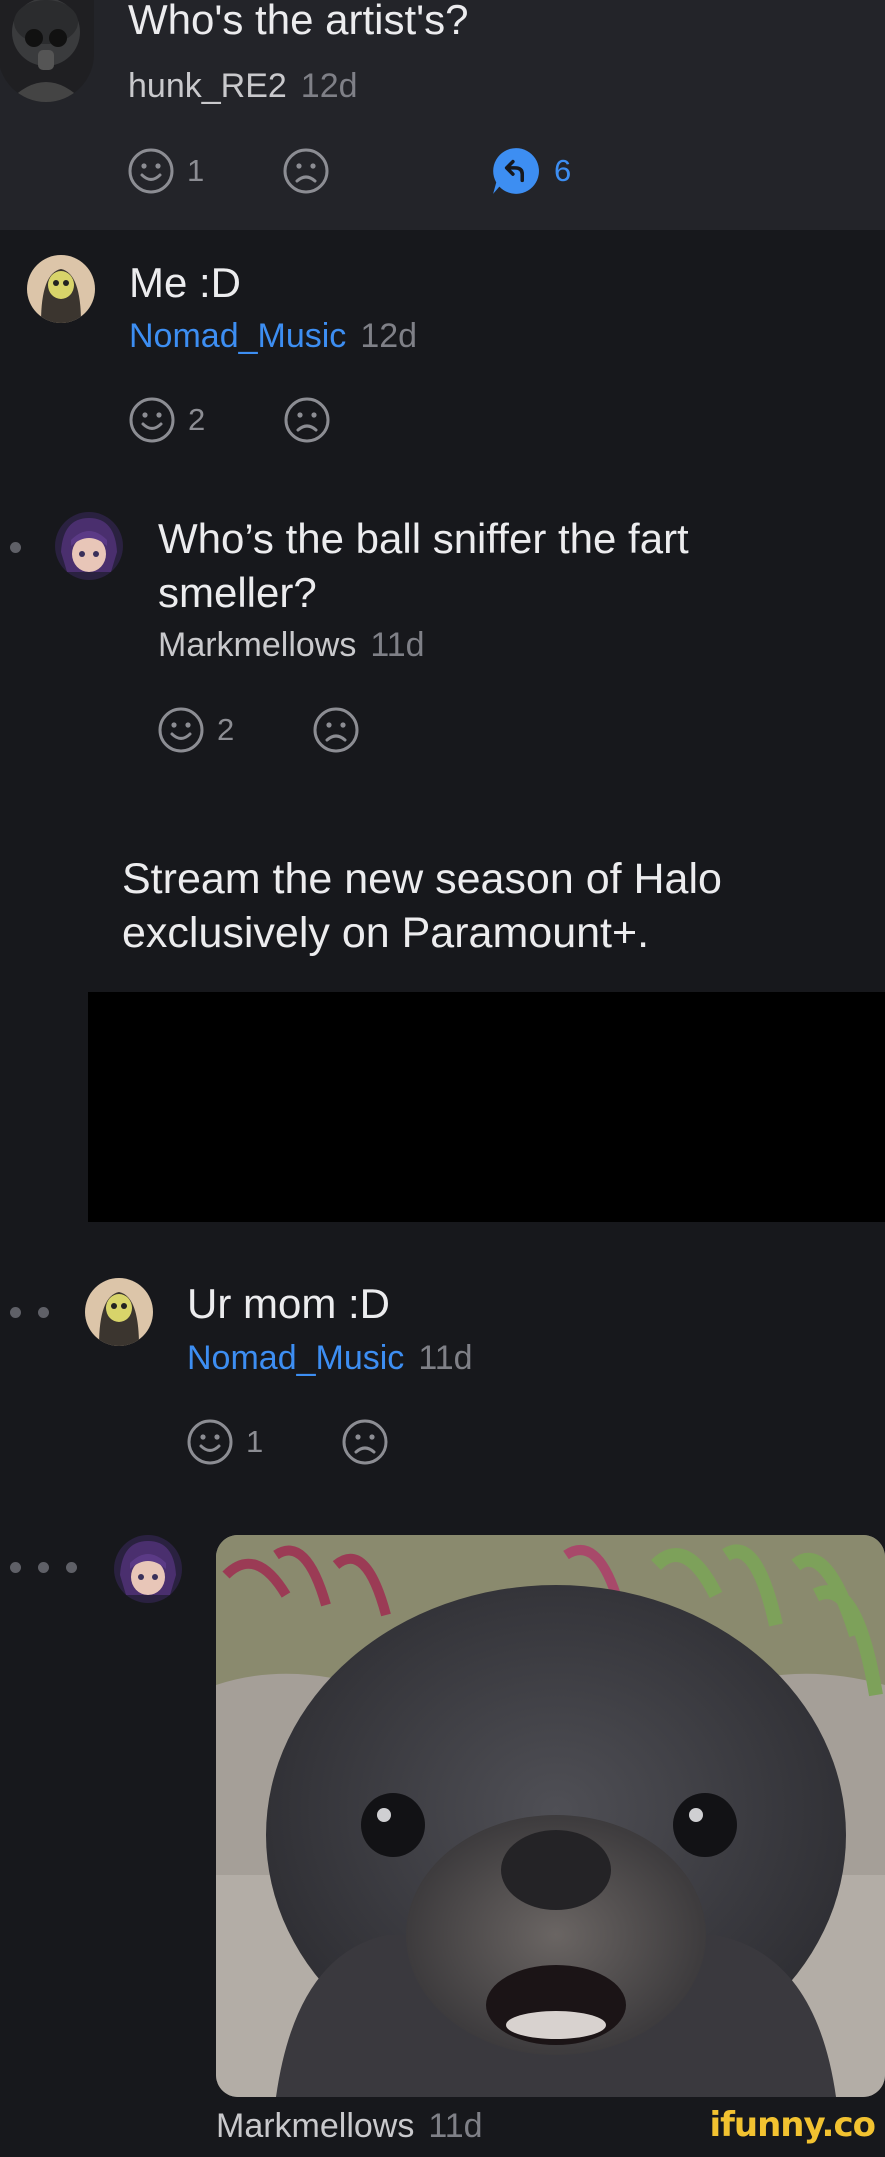 This screenshot has height=2157, width=885. I want to click on comment-meta: hunk_RE2 12d, so click(243, 86).